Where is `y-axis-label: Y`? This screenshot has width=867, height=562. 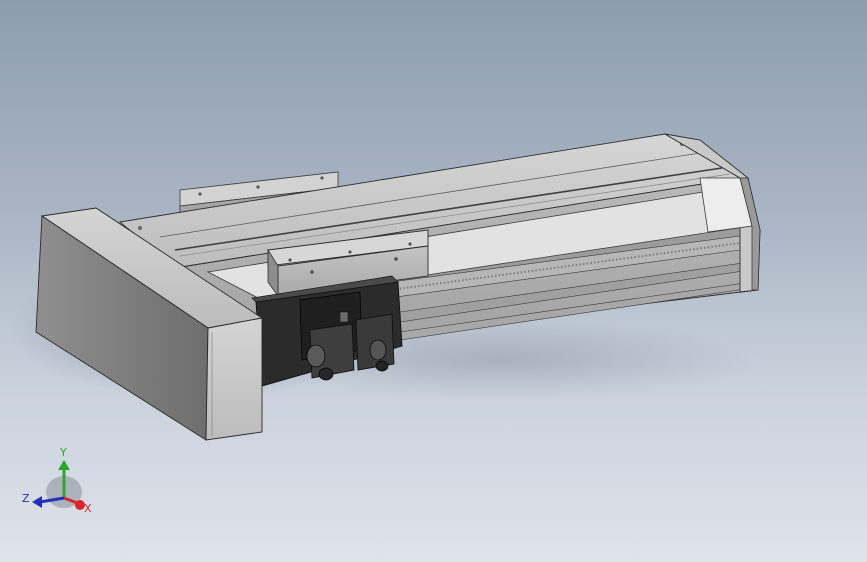
y-axis-label: Y is located at coordinates (63, 452).